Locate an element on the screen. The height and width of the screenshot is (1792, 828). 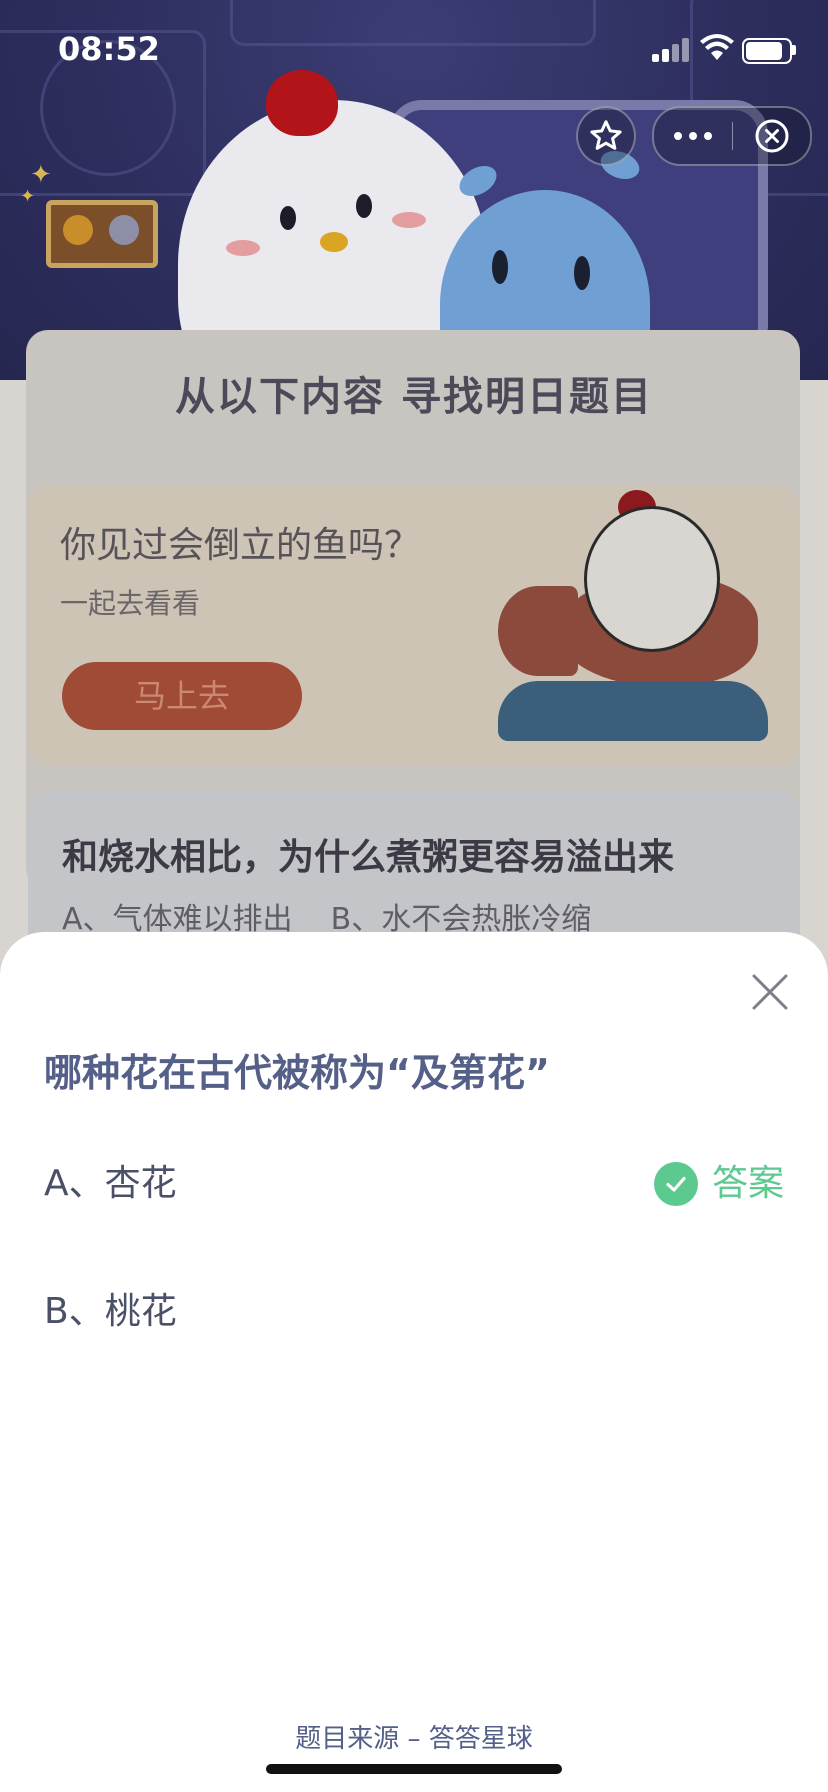
question-title: 哪种花在古代被称为“及第花” is located at coordinates (297, 1073).